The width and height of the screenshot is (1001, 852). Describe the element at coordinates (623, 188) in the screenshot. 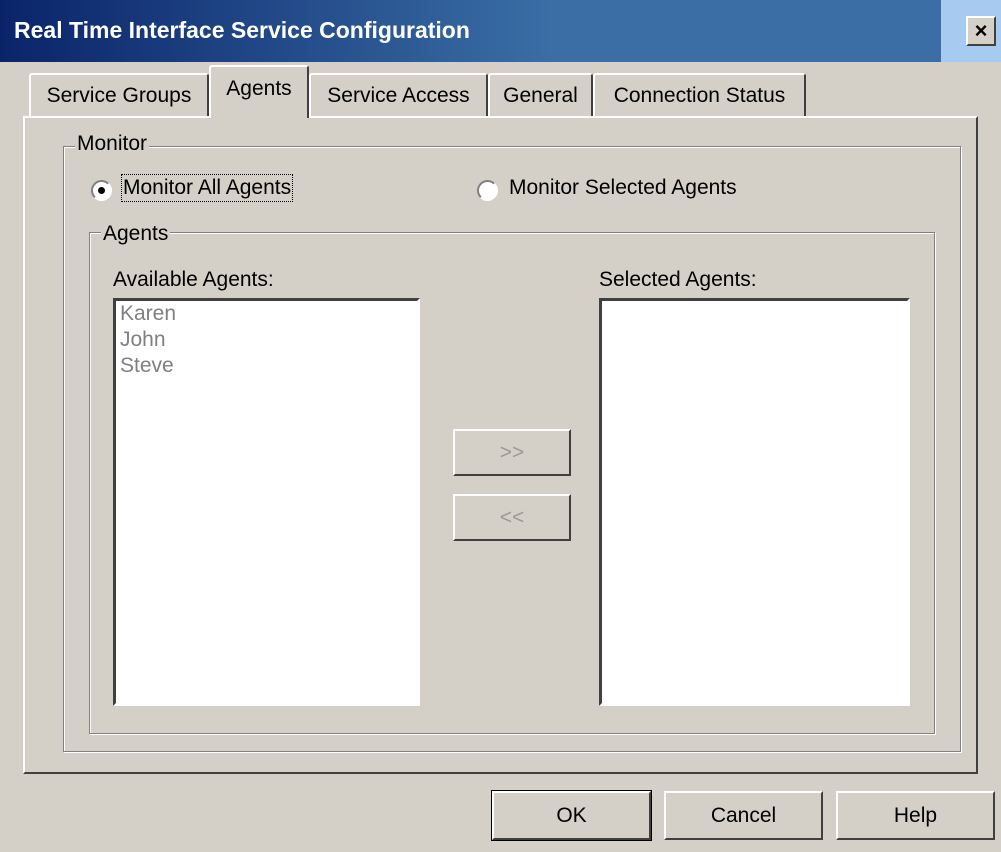

I see `monitor-selected-label: Monitor Selected Agents` at that location.